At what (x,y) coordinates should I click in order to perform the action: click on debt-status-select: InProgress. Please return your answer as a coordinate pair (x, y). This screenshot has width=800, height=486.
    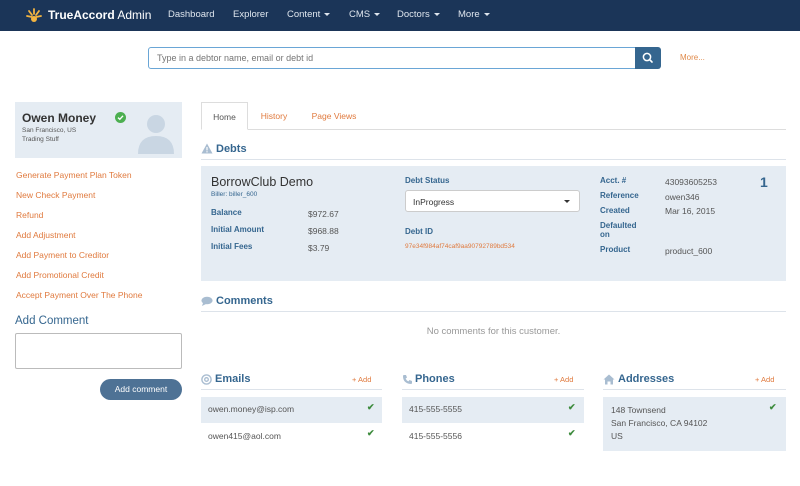
    Looking at the image, I should click on (492, 201).